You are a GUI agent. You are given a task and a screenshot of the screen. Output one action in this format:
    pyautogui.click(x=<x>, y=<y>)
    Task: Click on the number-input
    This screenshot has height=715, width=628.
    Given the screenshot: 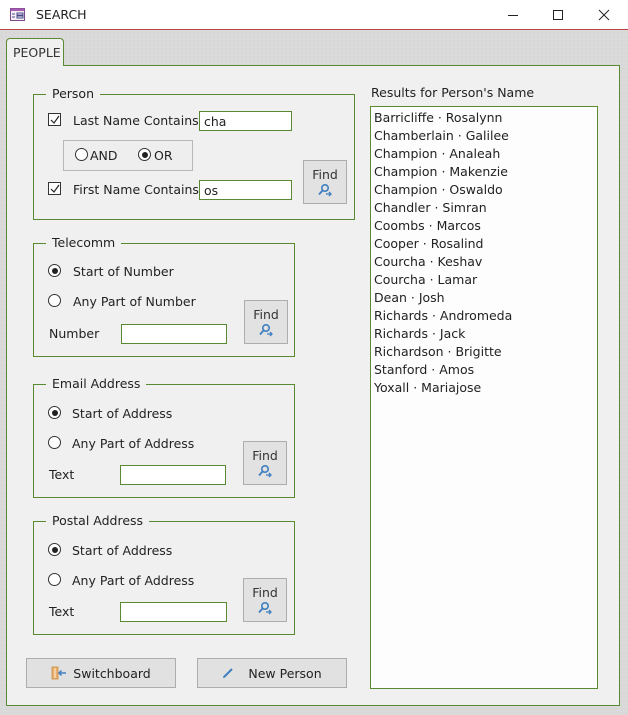 What is the action you would take?
    pyautogui.click(x=174, y=334)
    